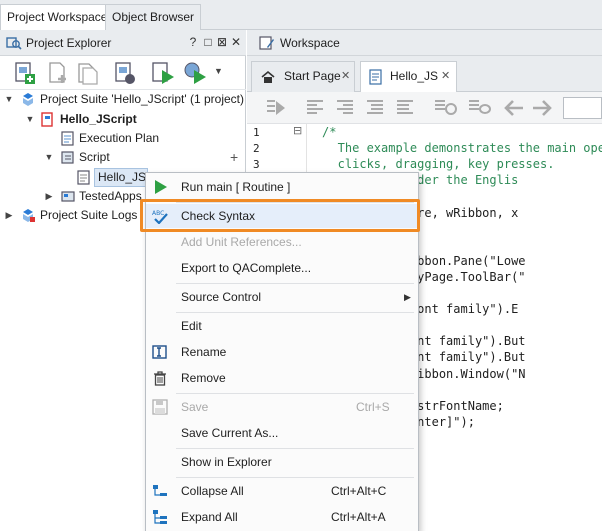  Describe the element at coordinates (226, 462) in the screenshot. I see `menu-label: Show in Explorer` at that location.